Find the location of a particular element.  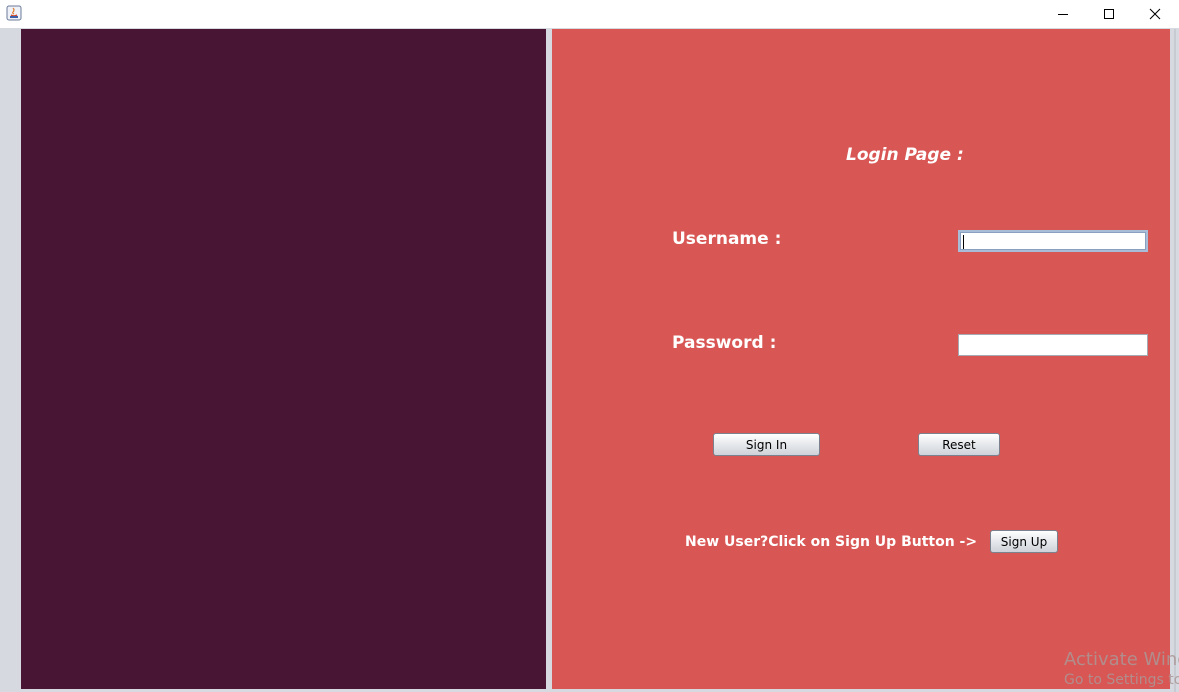

close-icon is located at coordinates (1155, 14).